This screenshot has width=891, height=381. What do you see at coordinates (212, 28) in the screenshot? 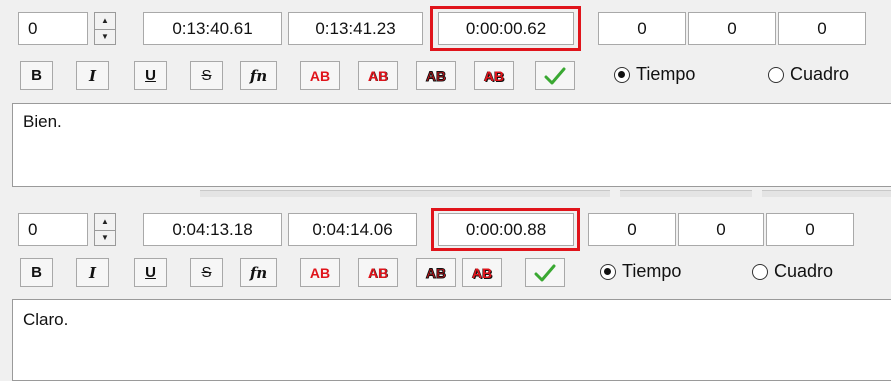
I see `start-time-field: 0:13:40.61` at bounding box center [212, 28].